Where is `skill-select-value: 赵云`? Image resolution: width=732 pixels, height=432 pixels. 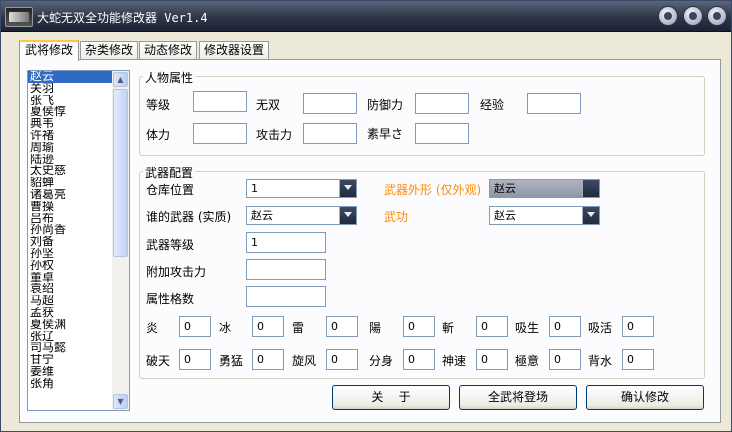 skill-select-value: 赵云 is located at coordinates (505, 215).